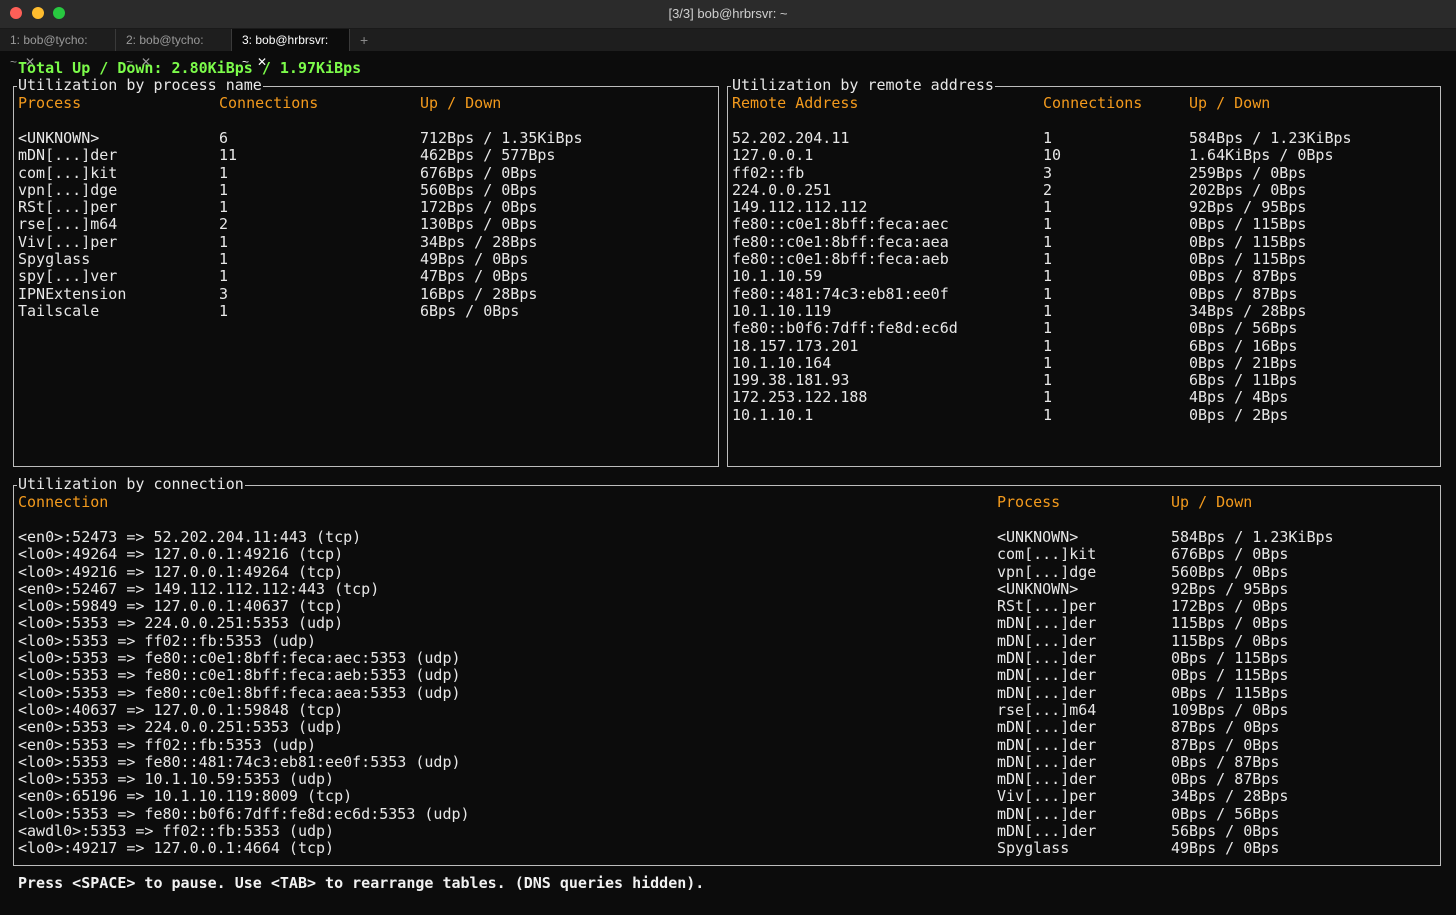  What do you see at coordinates (1052, 276) in the screenshot?
I see `connections-column: 1 10 3 2 1 1 1 1 1 1 1 1 1 1 1 1 1` at bounding box center [1052, 276].